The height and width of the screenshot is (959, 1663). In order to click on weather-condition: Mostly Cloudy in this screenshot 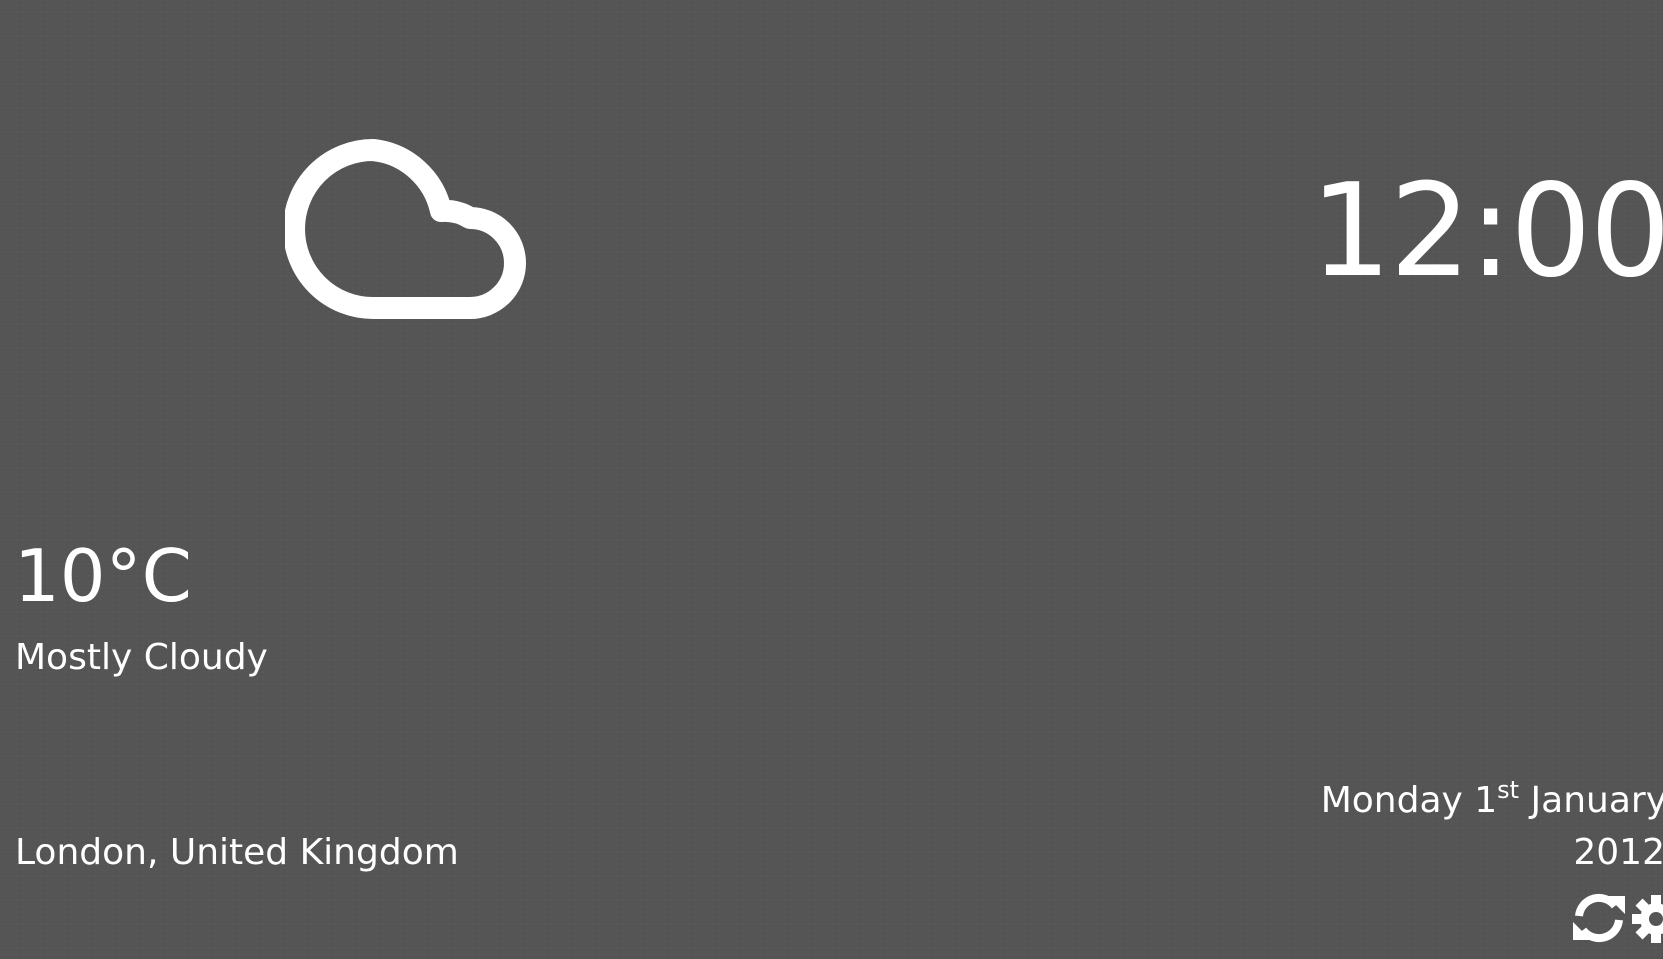, I will do `click(141, 657)`.